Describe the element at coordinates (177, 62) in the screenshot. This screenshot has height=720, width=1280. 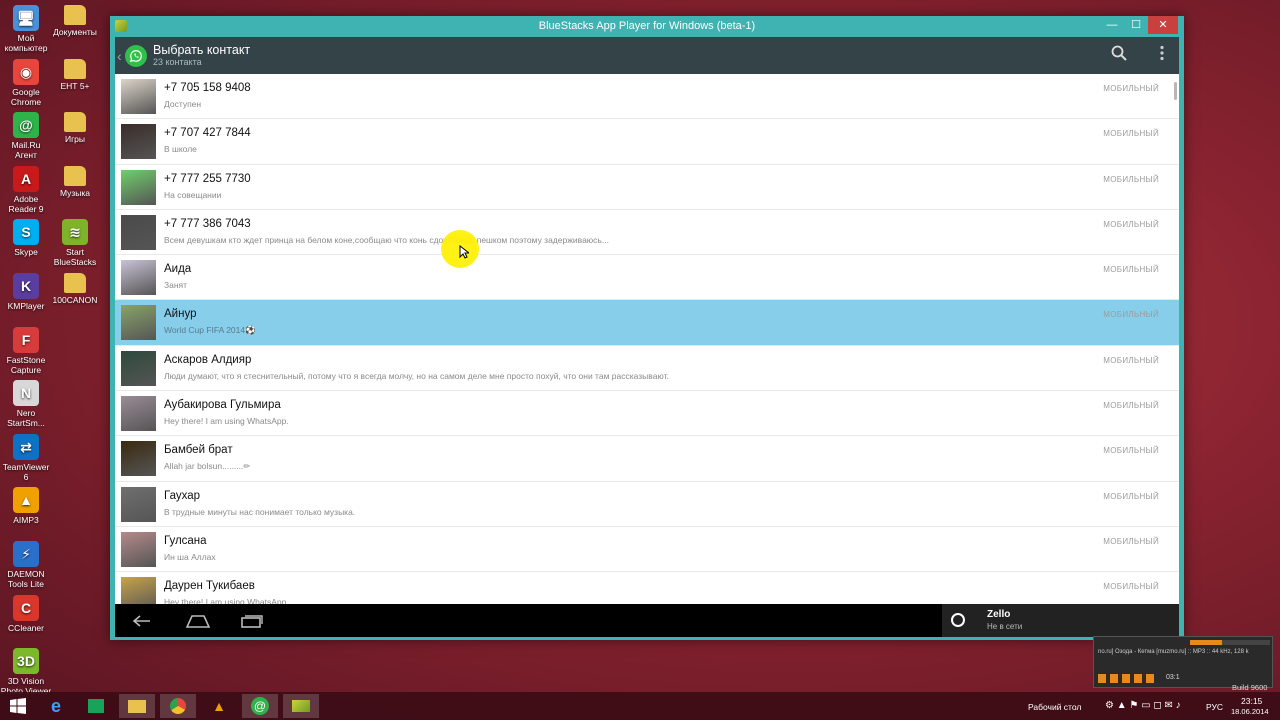
I see `contact-count: 23 контакта` at that location.